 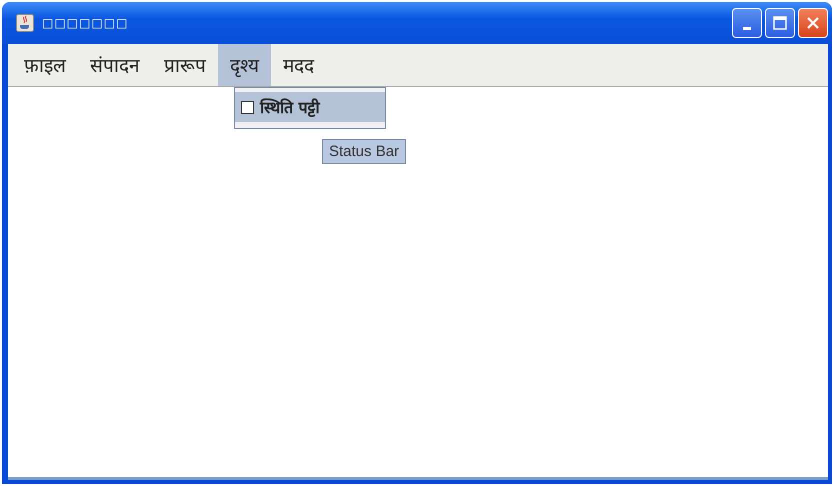 I want to click on tooltip: Status Bar, so click(x=364, y=151).